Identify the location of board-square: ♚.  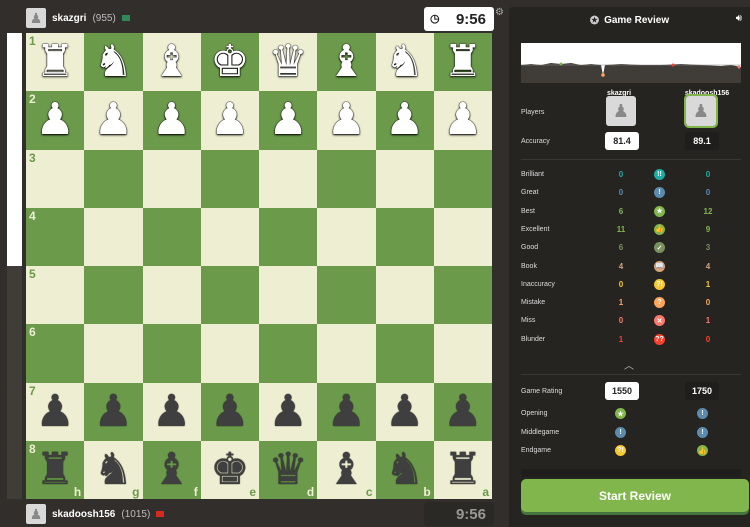
(229, 62).